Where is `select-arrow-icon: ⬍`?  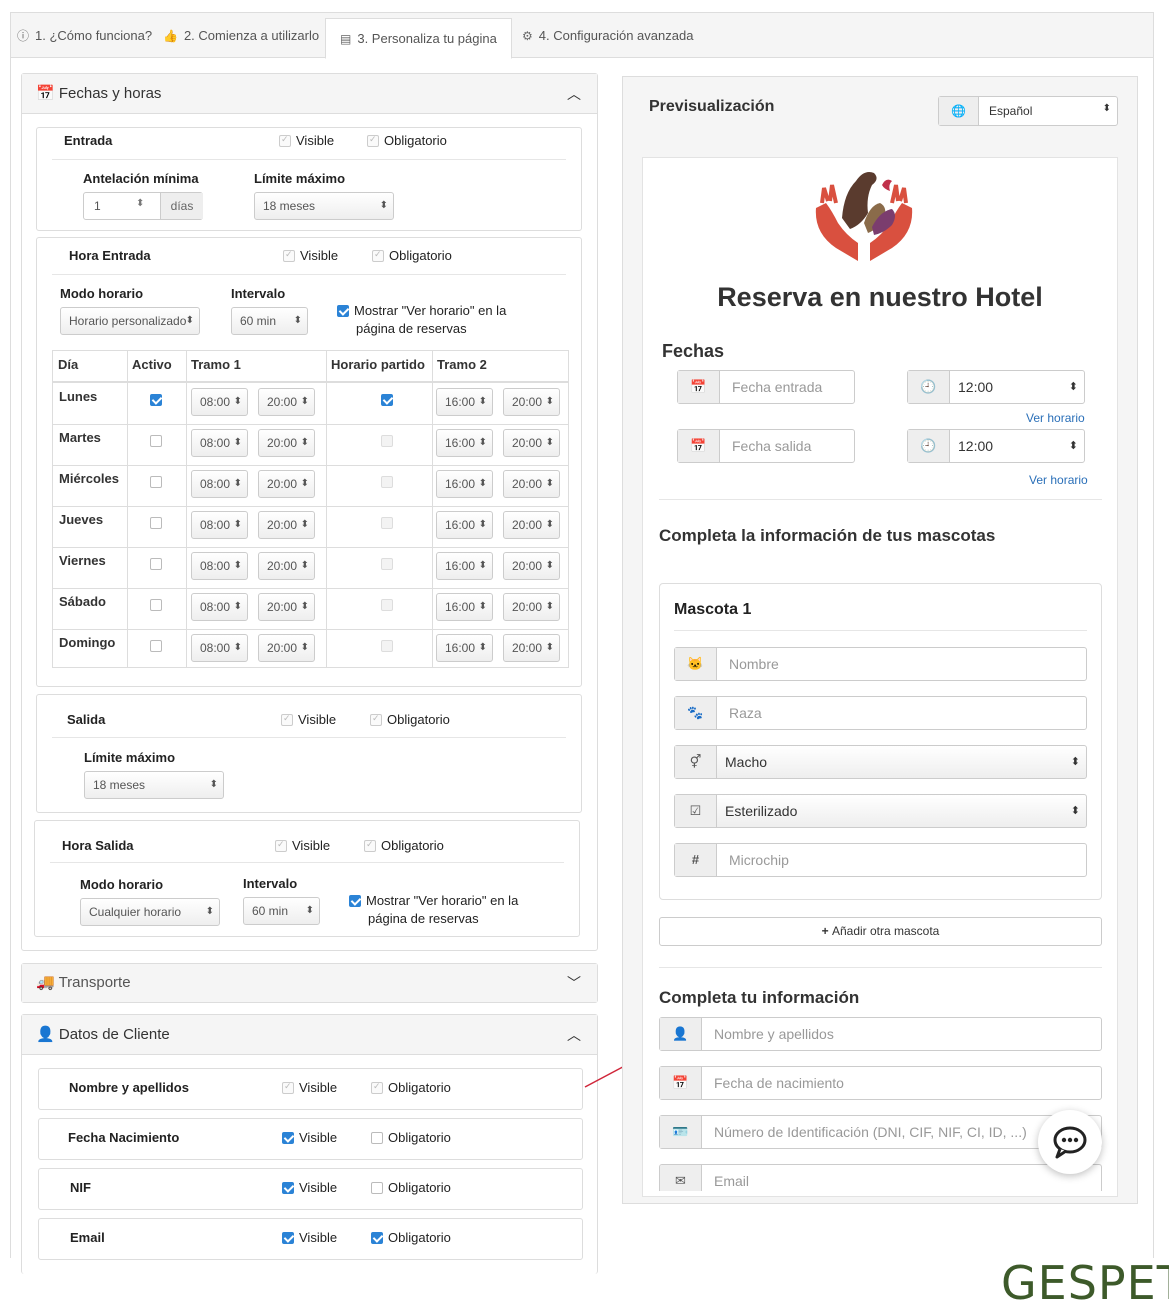 select-arrow-icon: ⬍ is located at coordinates (1106, 108).